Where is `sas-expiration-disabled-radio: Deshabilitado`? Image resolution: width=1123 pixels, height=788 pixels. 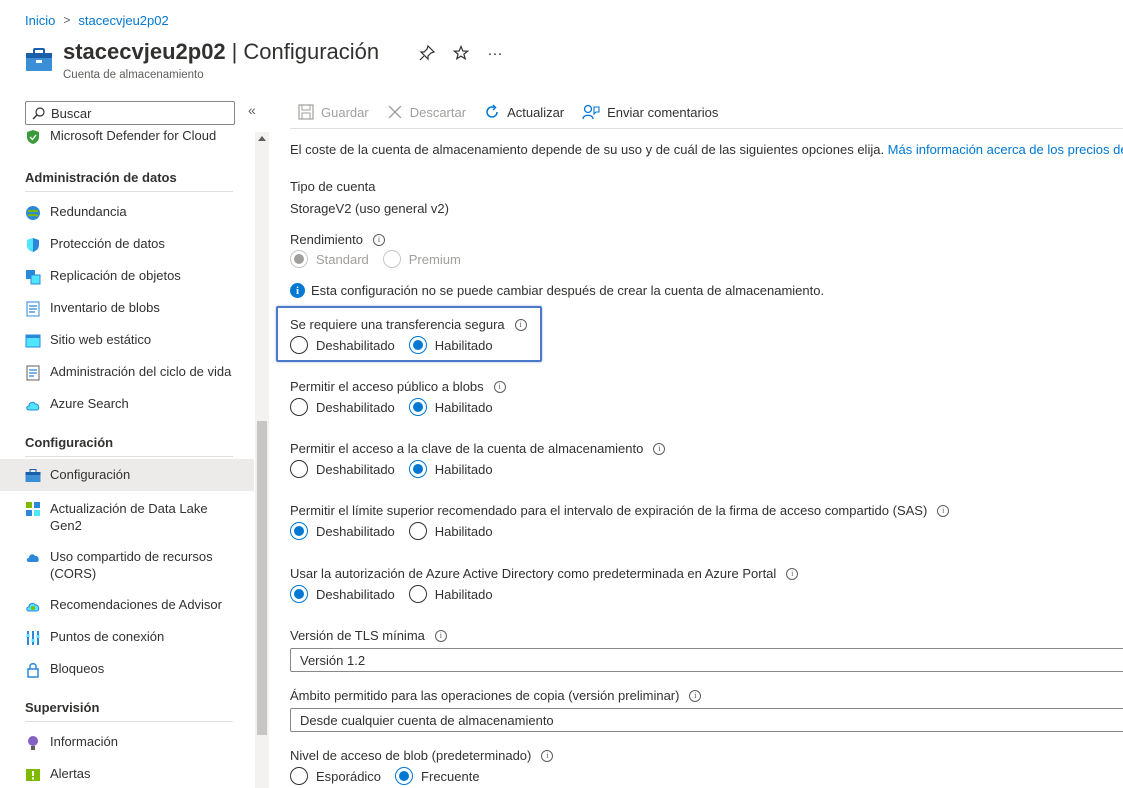 sas-expiration-disabled-radio: Deshabilitado is located at coordinates (342, 531).